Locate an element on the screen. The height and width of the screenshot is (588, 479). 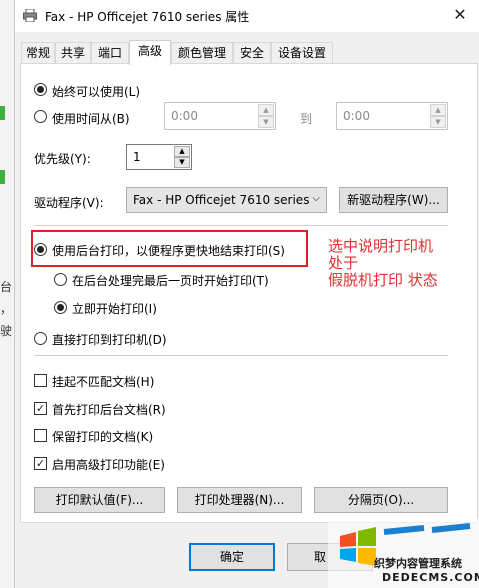
printer-icon is located at coordinates (30, 15).